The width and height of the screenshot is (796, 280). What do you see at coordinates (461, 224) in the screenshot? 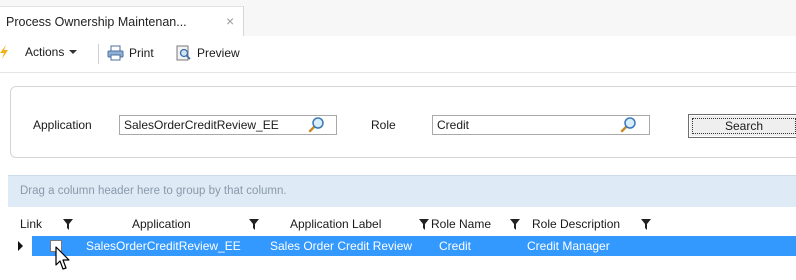
I see `column-header-role-name: Role Name` at bounding box center [461, 224].